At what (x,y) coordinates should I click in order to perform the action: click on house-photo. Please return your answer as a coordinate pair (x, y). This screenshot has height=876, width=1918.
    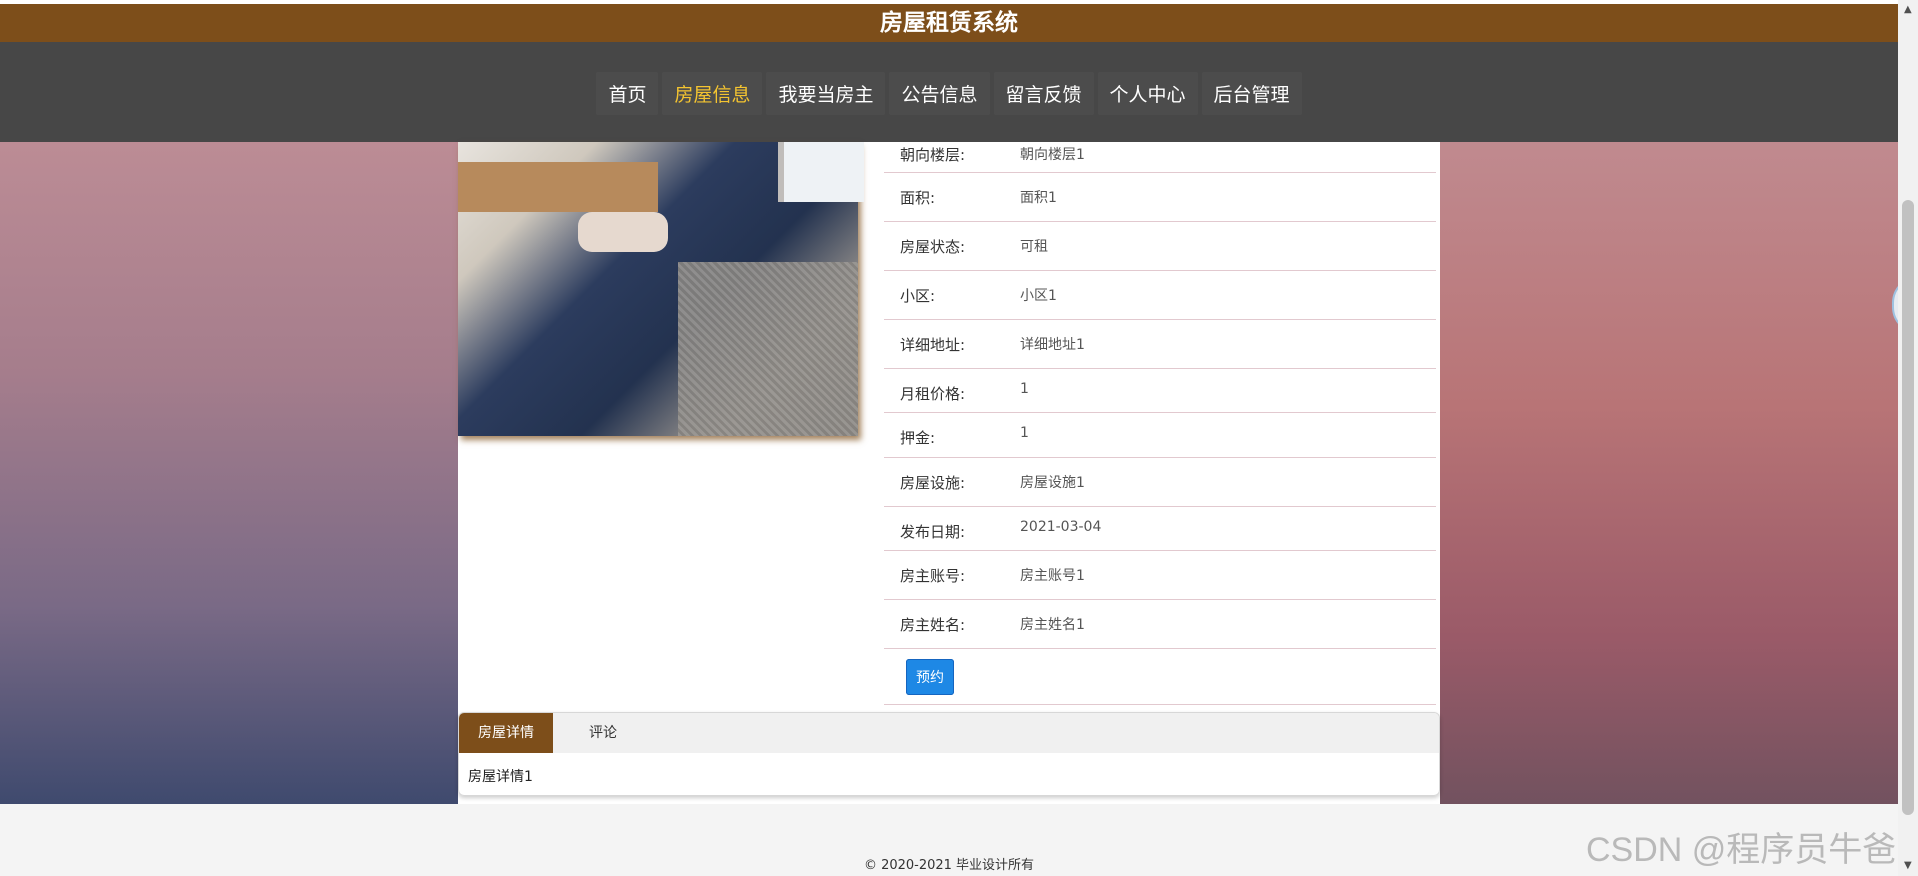
    Looking at the image, I should click on (661, 289).